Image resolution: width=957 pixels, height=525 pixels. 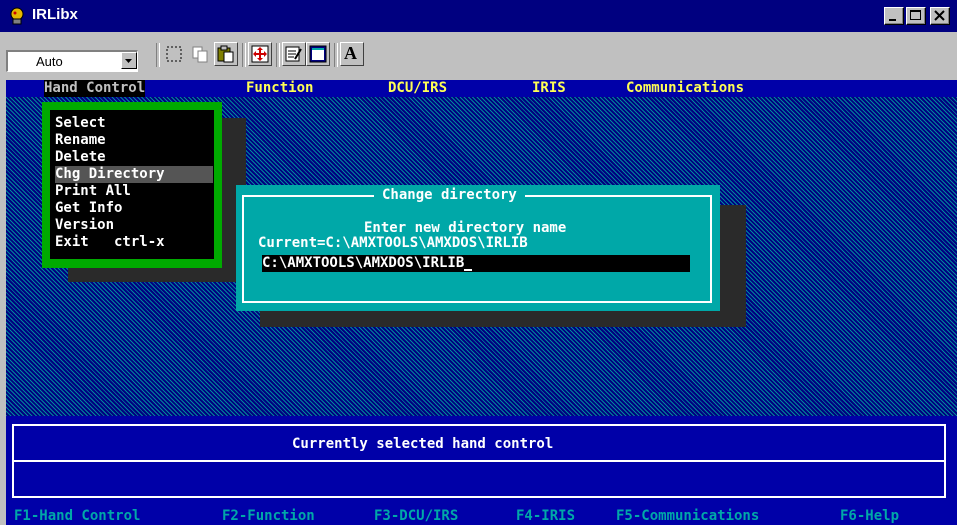 What do you see at coordinates (134, 242) in the screenshot?
I see `menu-item-exit: Exit ctrl-x` at bounding box center [134, 242].